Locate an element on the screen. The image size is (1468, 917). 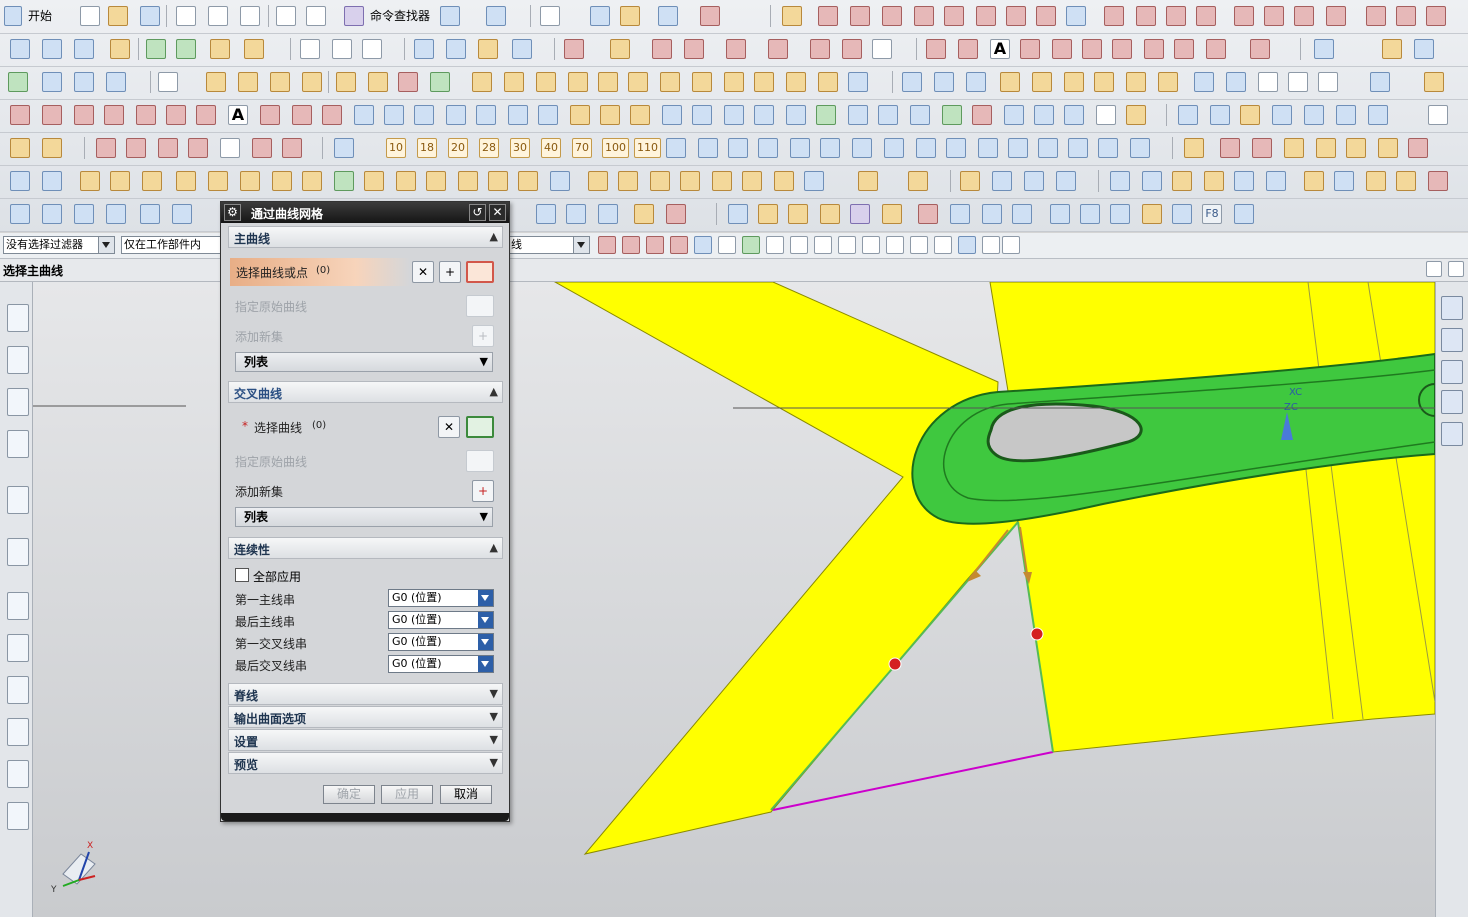
line-tool-icon is located at coordinates (936, 49).